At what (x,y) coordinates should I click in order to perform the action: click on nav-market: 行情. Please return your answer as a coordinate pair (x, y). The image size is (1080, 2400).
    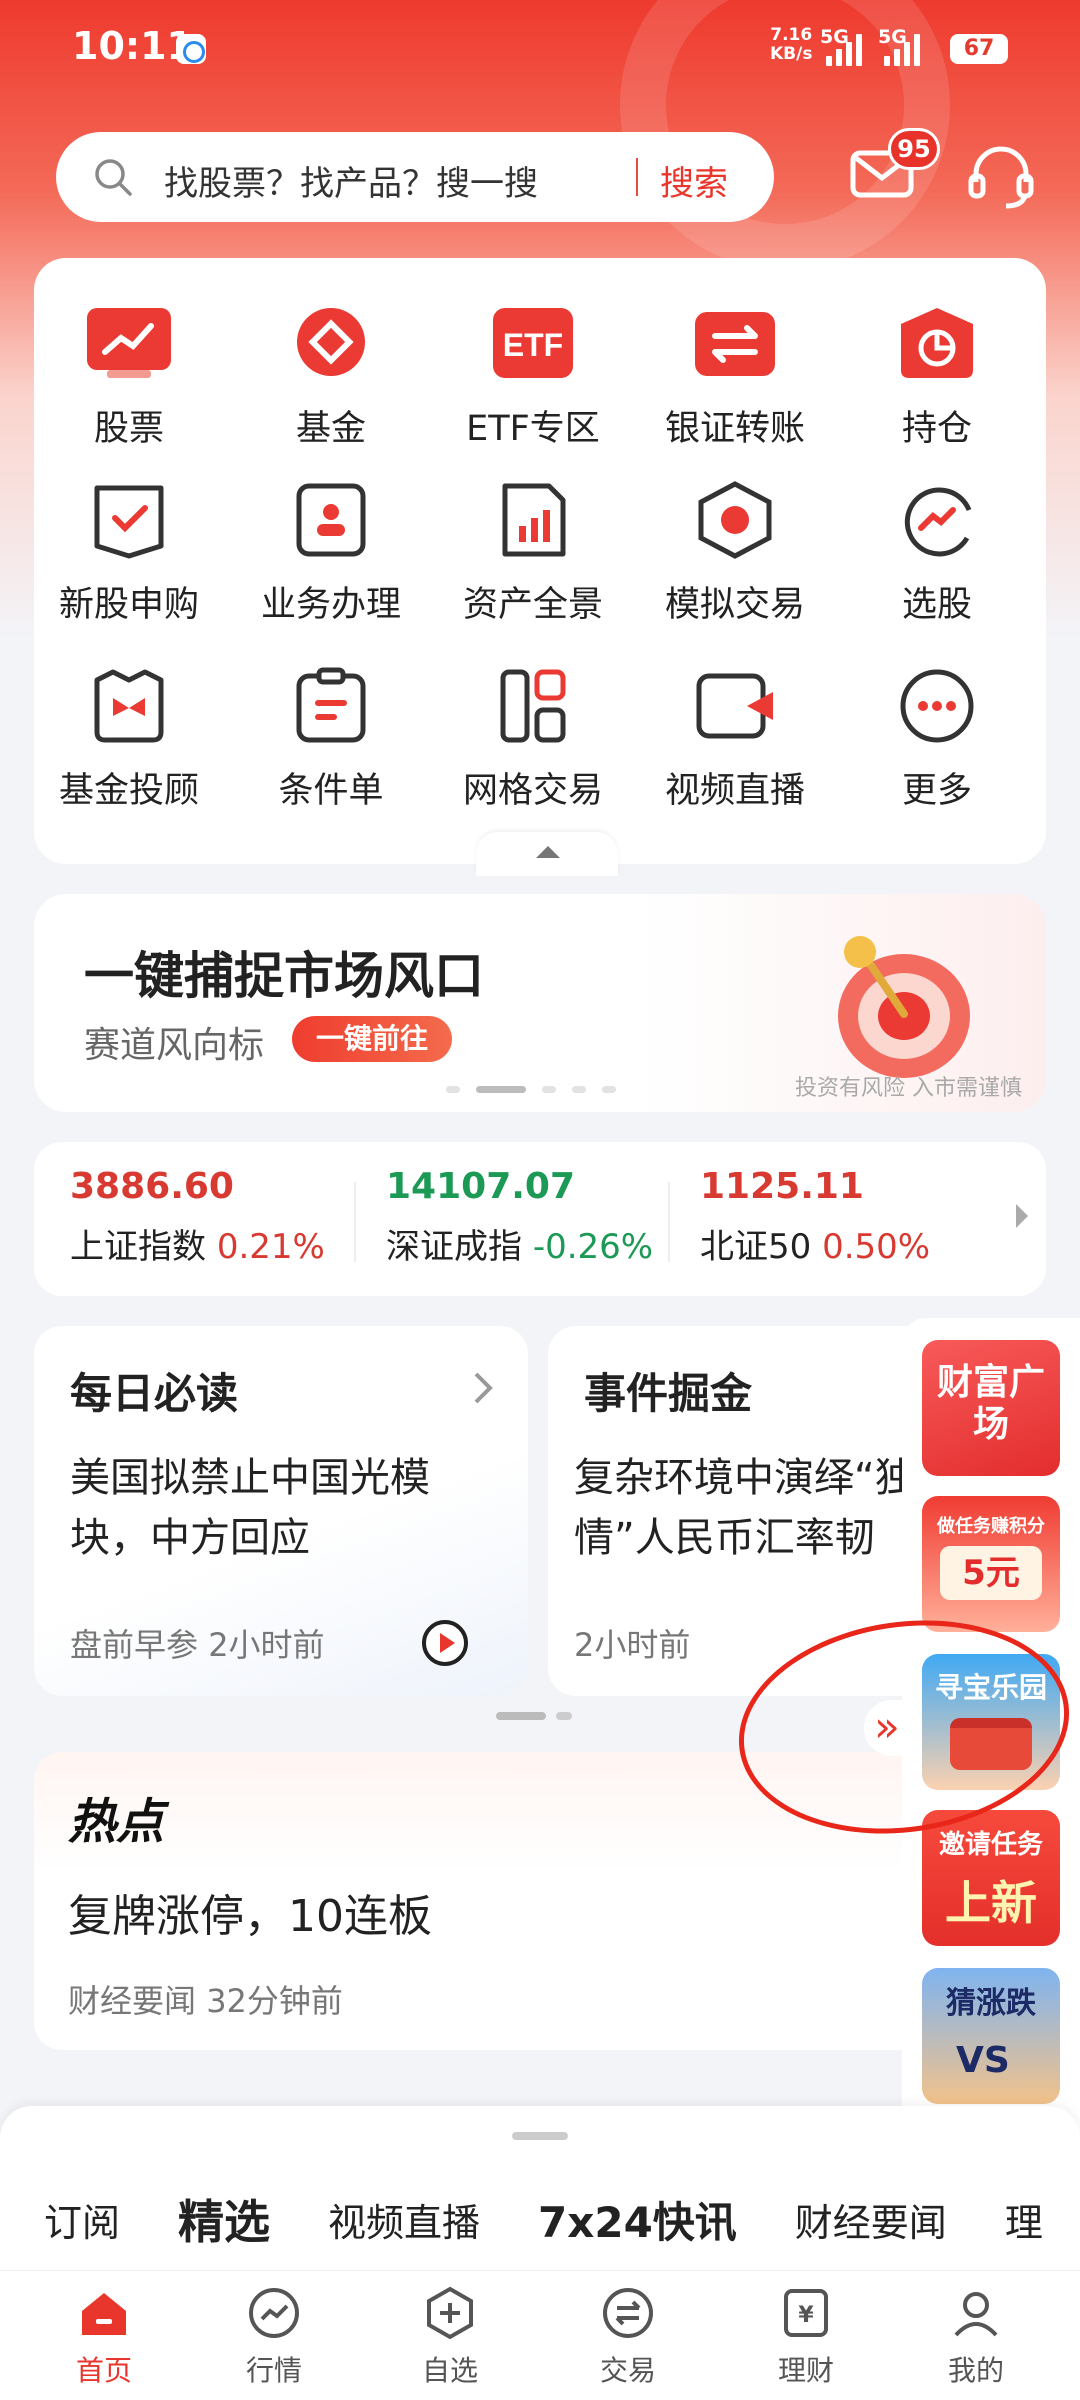
    Looking at the image, I should click on (274, 2337).